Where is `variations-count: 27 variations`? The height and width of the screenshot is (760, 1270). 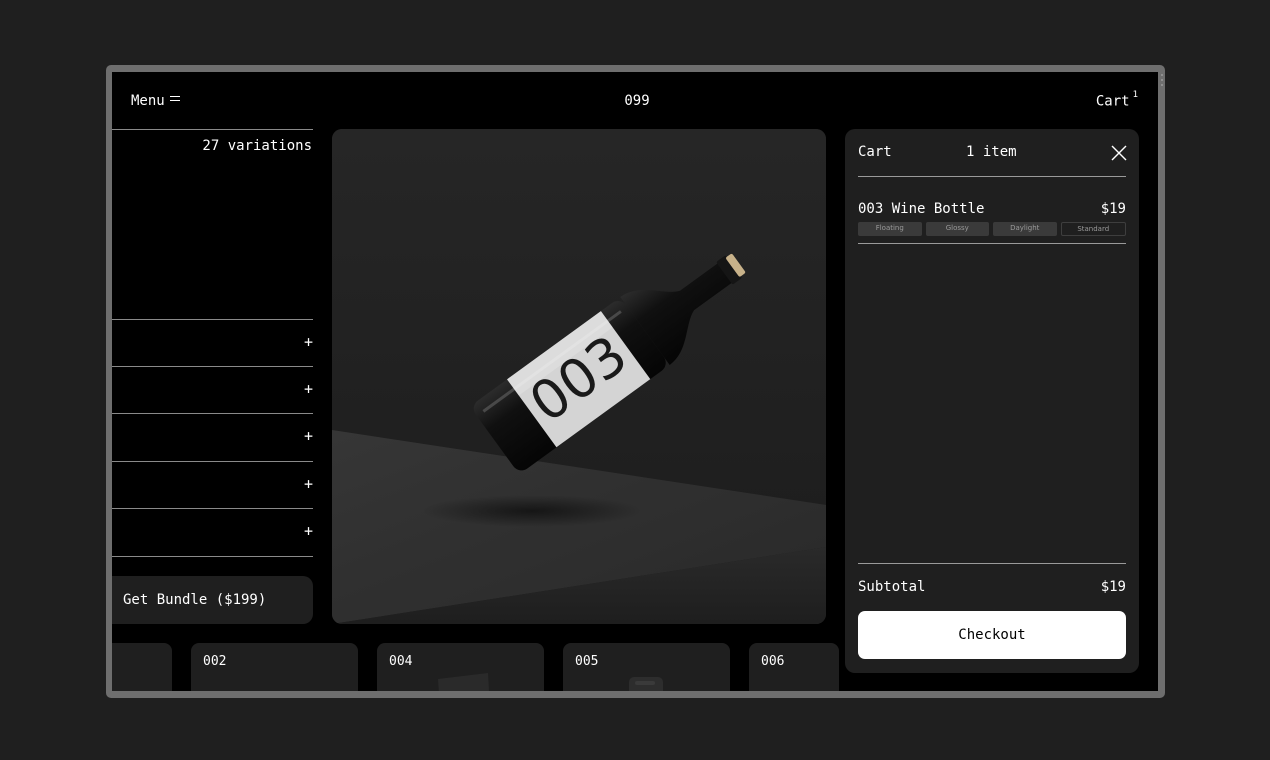
variations-count: 27 variations is located at coordinates (257, 146).